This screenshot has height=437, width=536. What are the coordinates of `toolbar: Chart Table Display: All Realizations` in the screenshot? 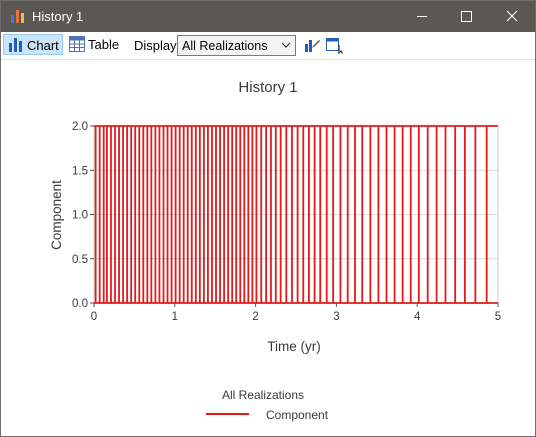 It's located at (268, 46).